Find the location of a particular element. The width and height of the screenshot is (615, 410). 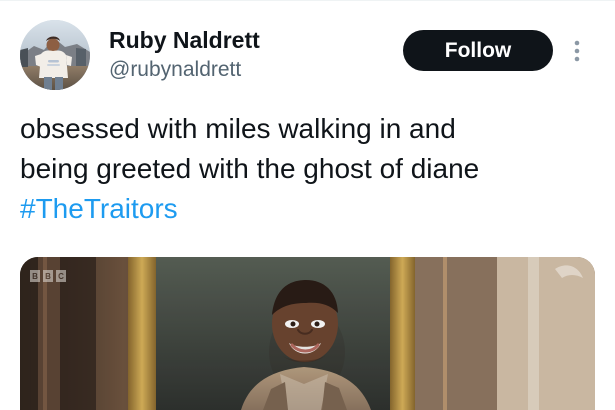

more-options-button is located at coordinates (577, 51).